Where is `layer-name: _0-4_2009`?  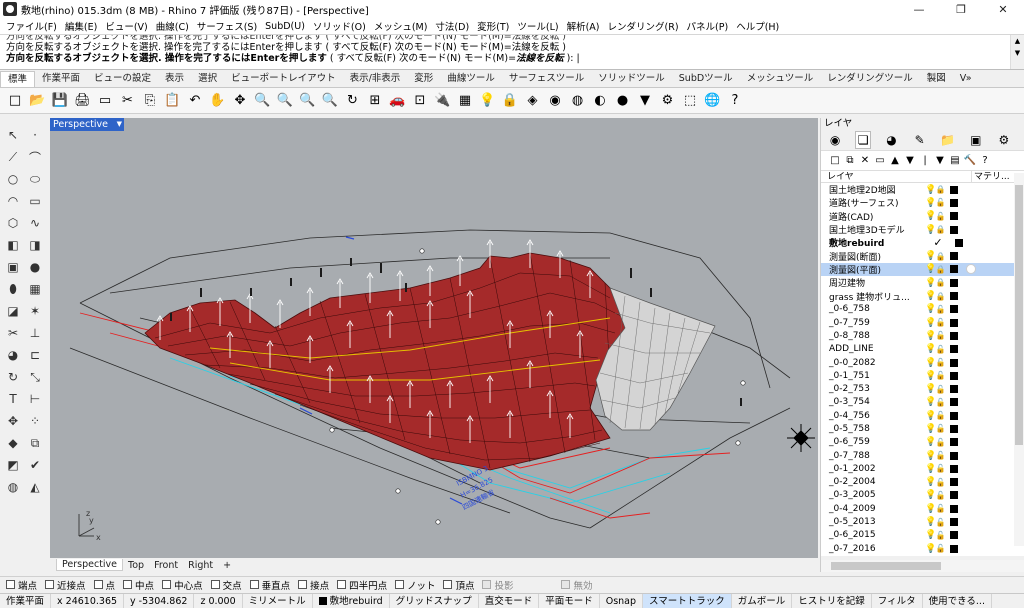
layer-name: _0-4_2009 is located at coordinates (873, 509).